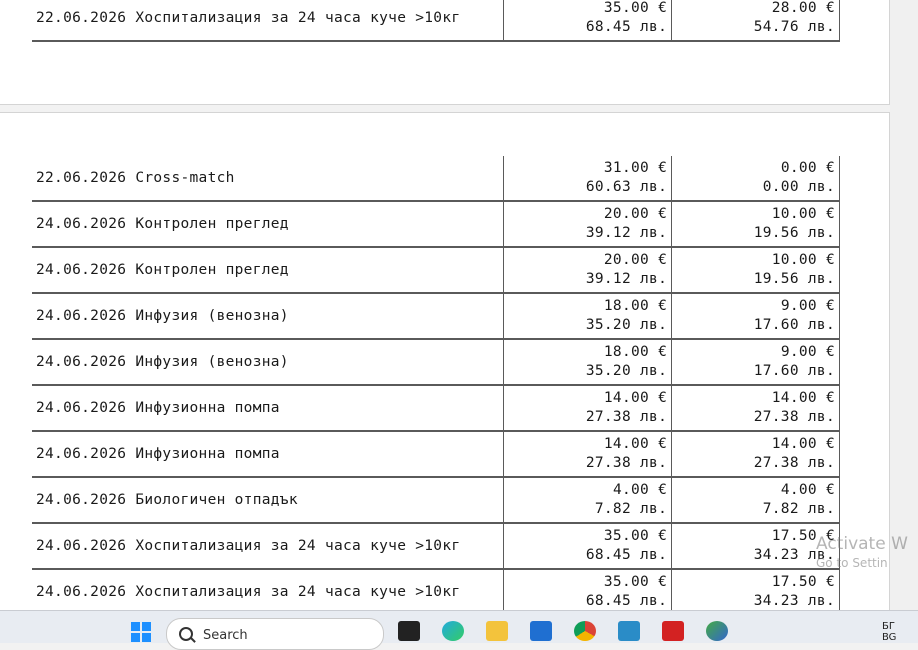 The width and height of the screenshot is (918, 650). Describe the element at coordinates (268, 500) in the screenshot. I see `row-description: 24.06.2026 Биологичен отпадък` at that location.